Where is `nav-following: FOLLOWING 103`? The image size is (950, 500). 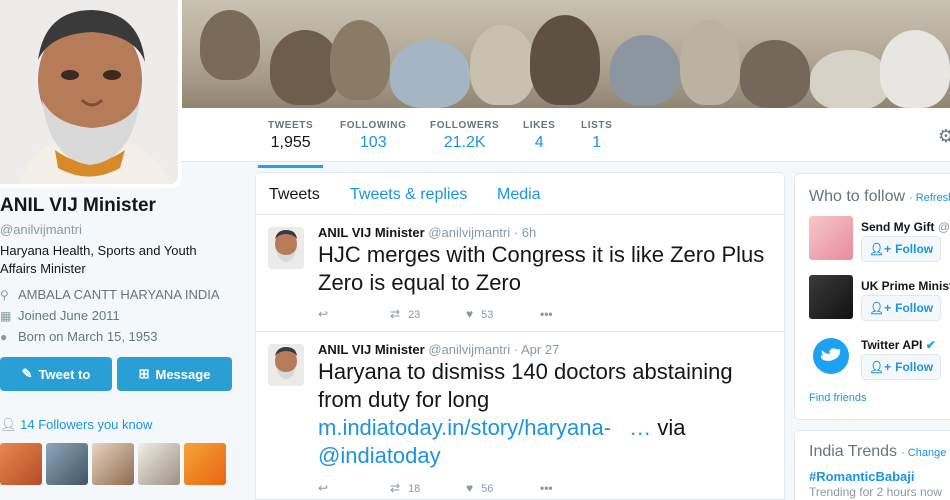
nav-following: FOLLOWING 103 is located at coordinates (373, 136).